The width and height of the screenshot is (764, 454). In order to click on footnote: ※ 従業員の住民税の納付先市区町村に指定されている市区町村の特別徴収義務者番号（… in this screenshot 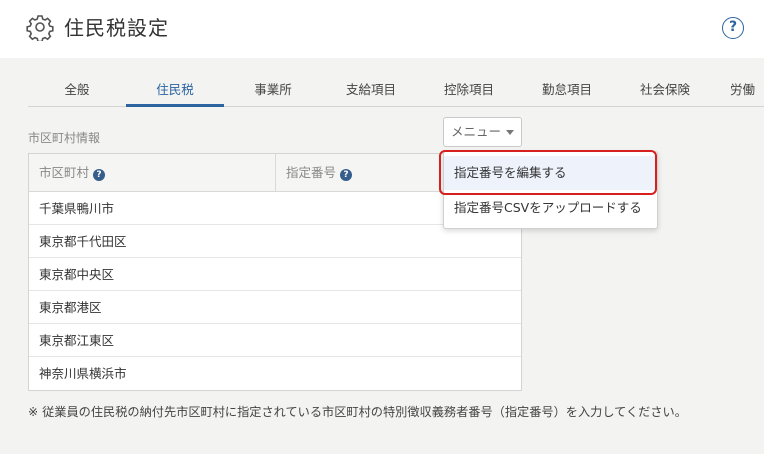, I will do `click(357, 412)`.